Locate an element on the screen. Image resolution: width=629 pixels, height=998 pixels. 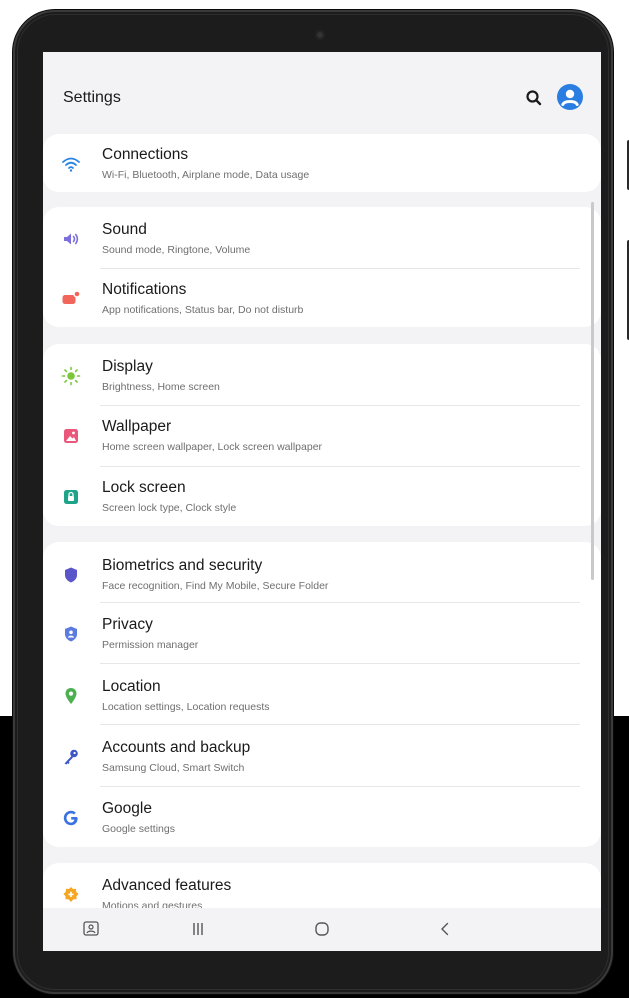
setting-title: Connections is located at coordinates (145, 154).